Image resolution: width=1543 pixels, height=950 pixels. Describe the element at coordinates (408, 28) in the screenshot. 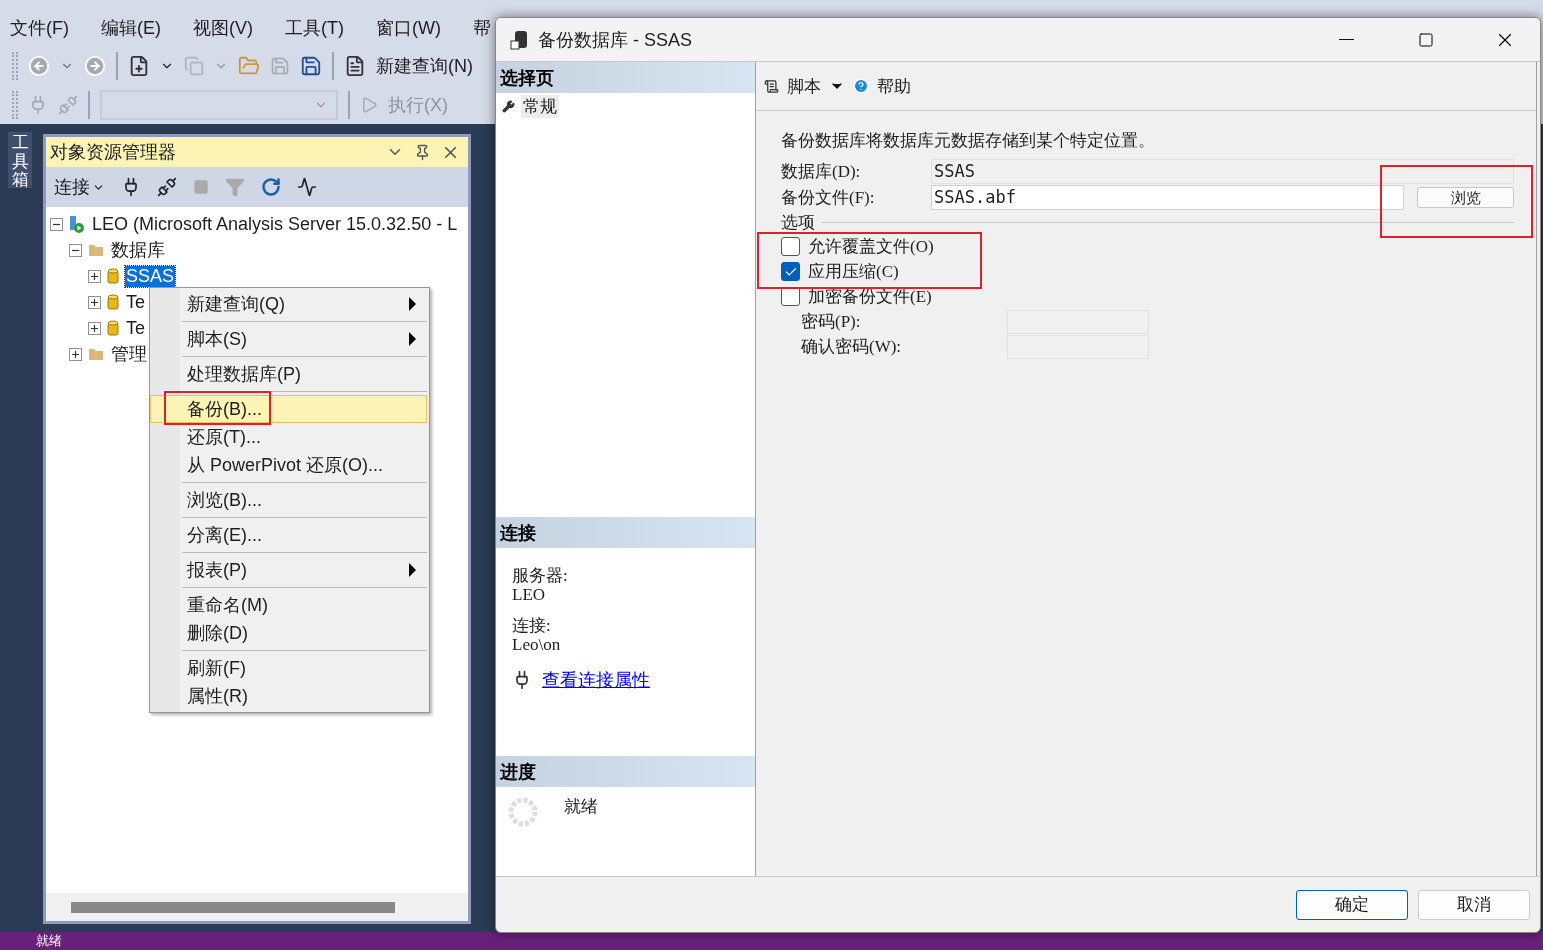

I see `menu-item: 窗口(W)` at that location.